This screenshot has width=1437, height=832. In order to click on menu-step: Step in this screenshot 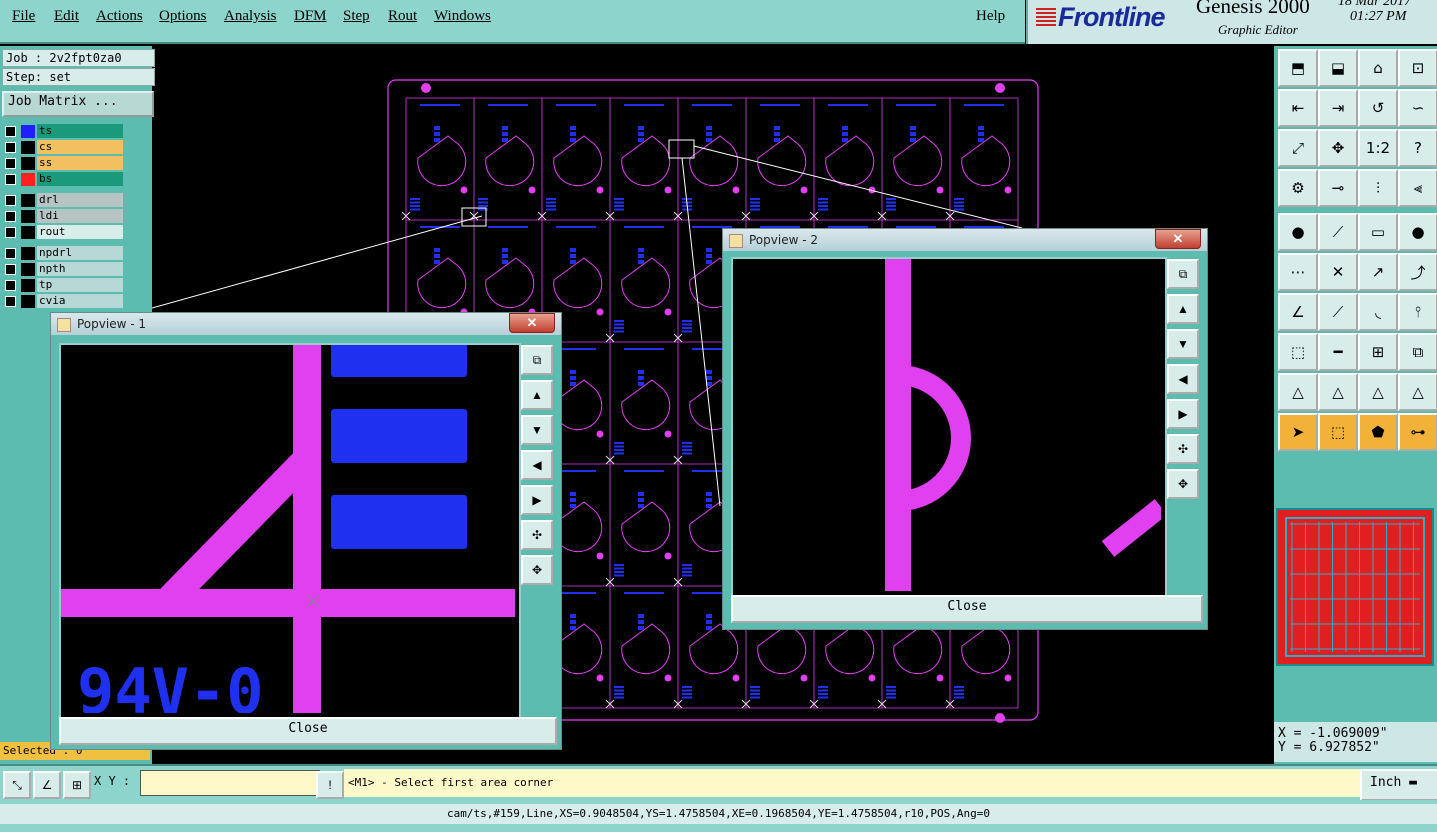, I will do `click(356, 16)`.